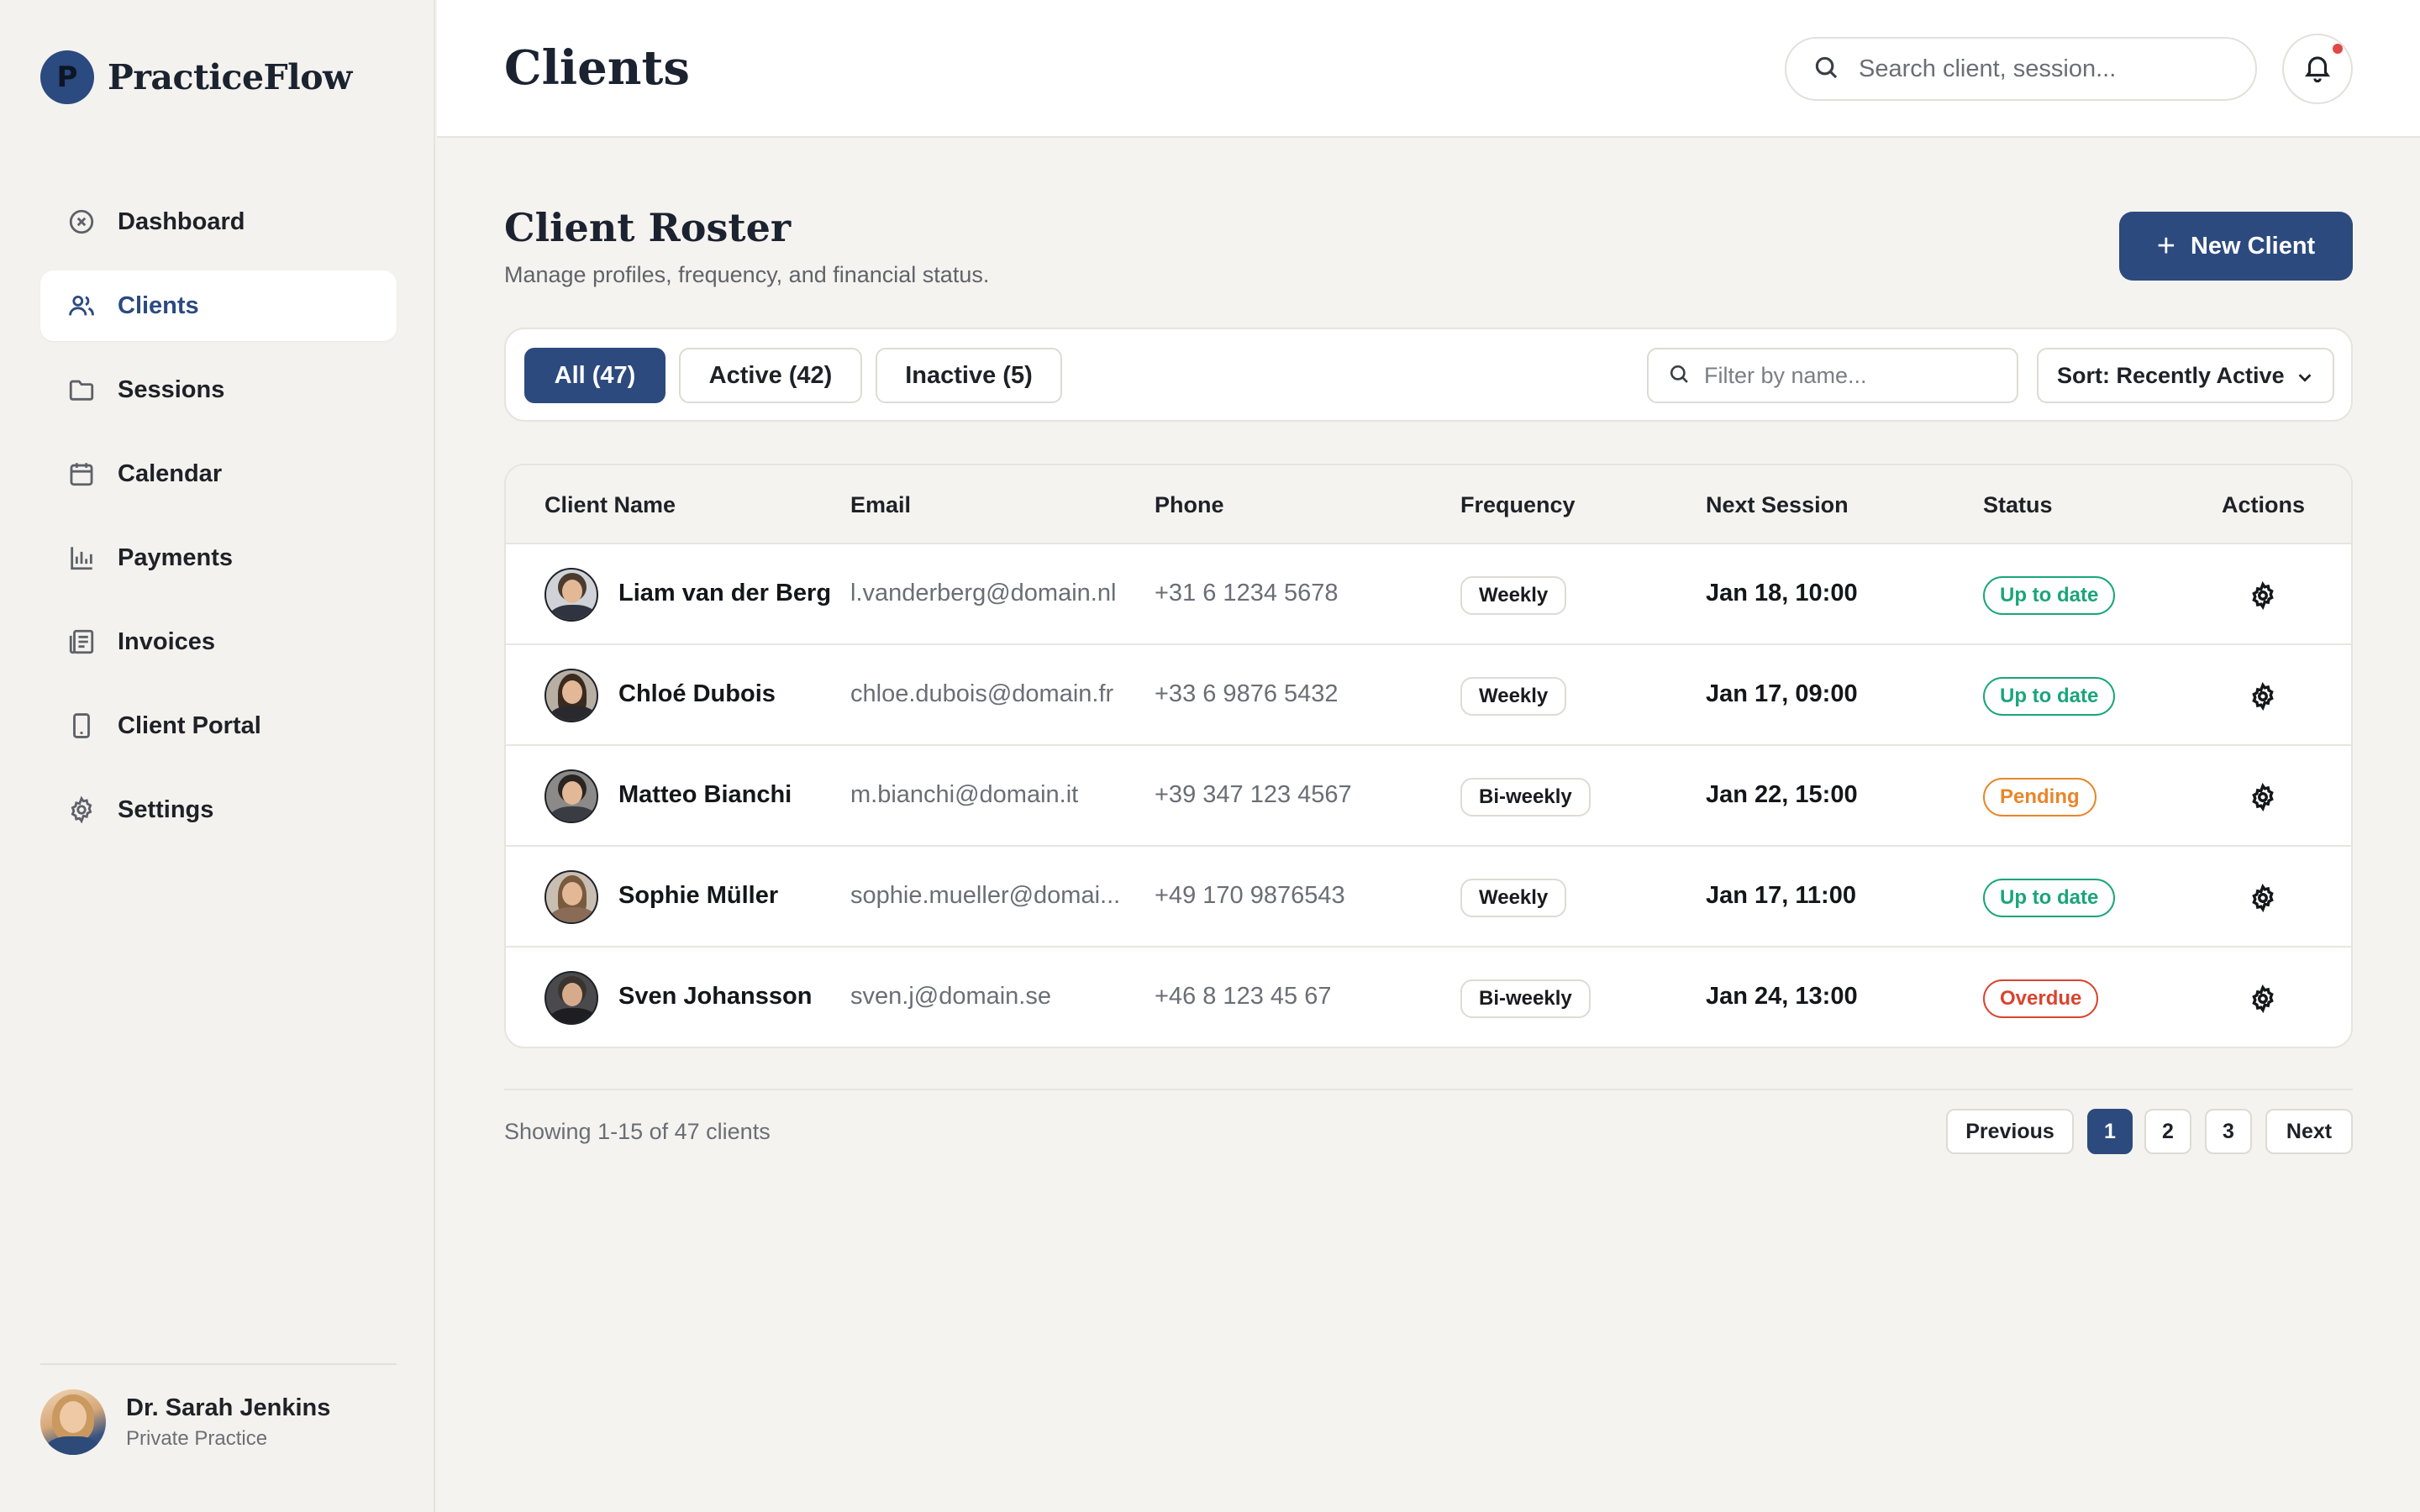  Describe the element at coordinates (81, 222) in the screenshot. I see `circle-x-icon` at that location.